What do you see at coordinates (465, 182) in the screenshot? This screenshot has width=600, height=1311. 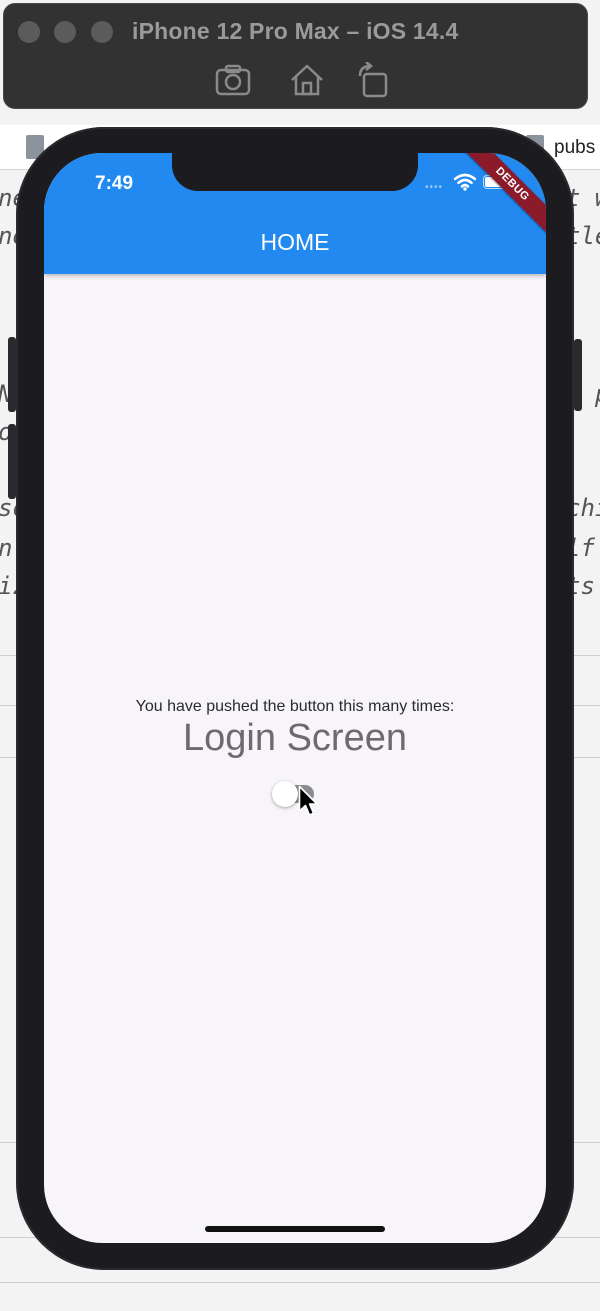 I see `wifi-icon` at bounding box center [465, 182].